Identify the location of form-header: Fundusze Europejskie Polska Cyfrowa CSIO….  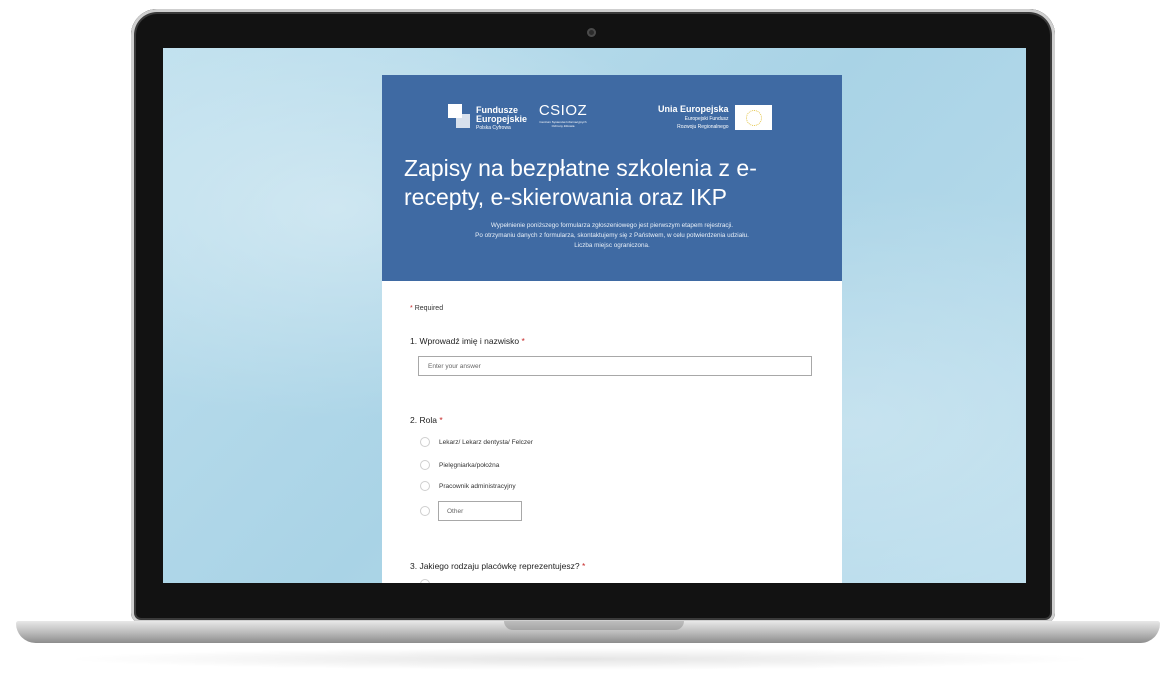
(612, 178).